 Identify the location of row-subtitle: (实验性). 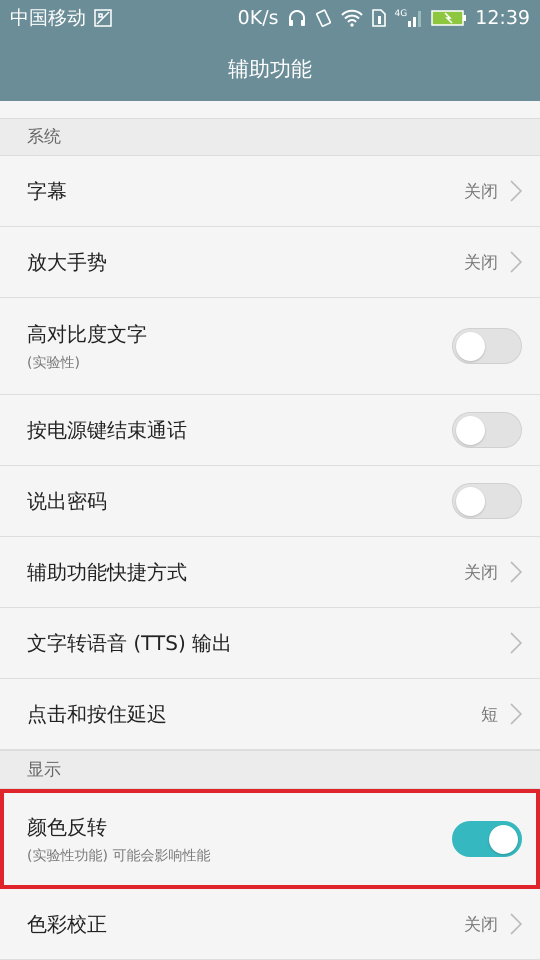
(54, 363).